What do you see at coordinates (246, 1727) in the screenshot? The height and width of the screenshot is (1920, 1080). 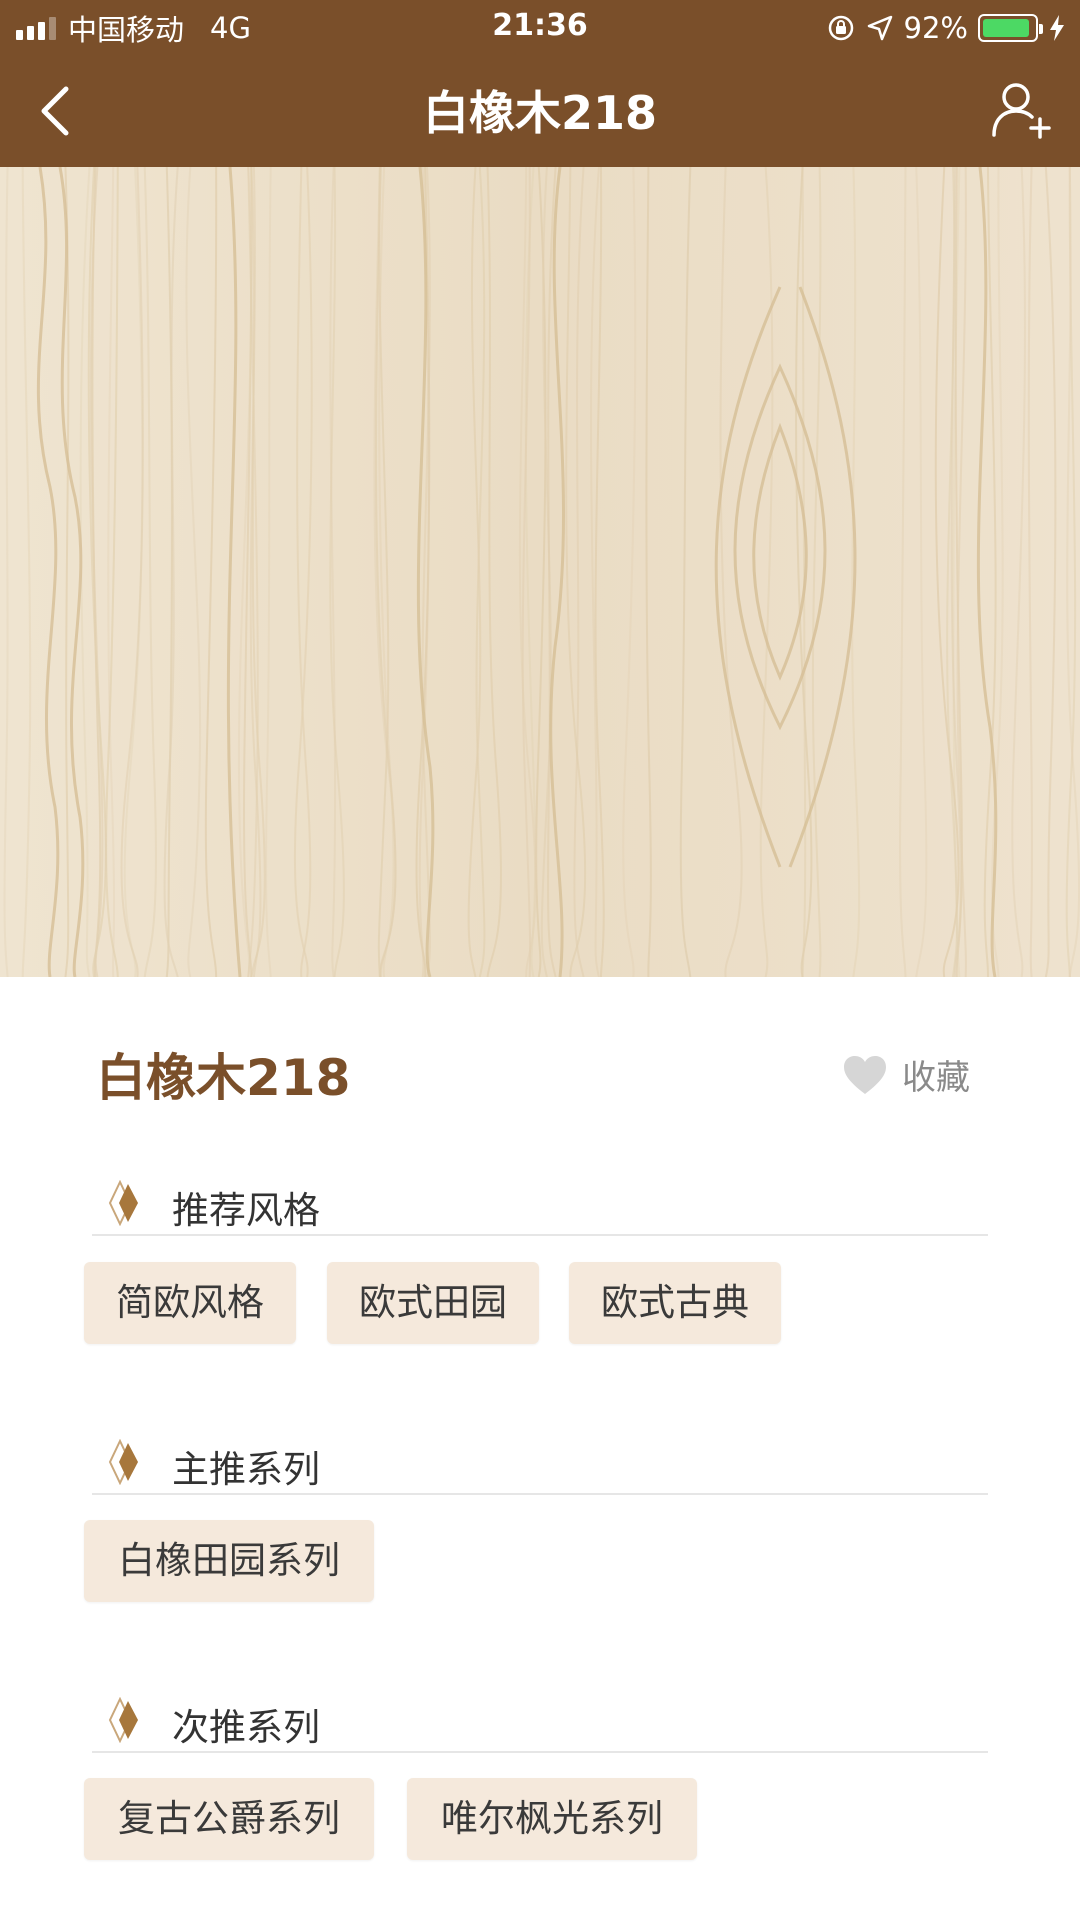 I see `section-title: 次推系列` at bounding box center [246, 1727].